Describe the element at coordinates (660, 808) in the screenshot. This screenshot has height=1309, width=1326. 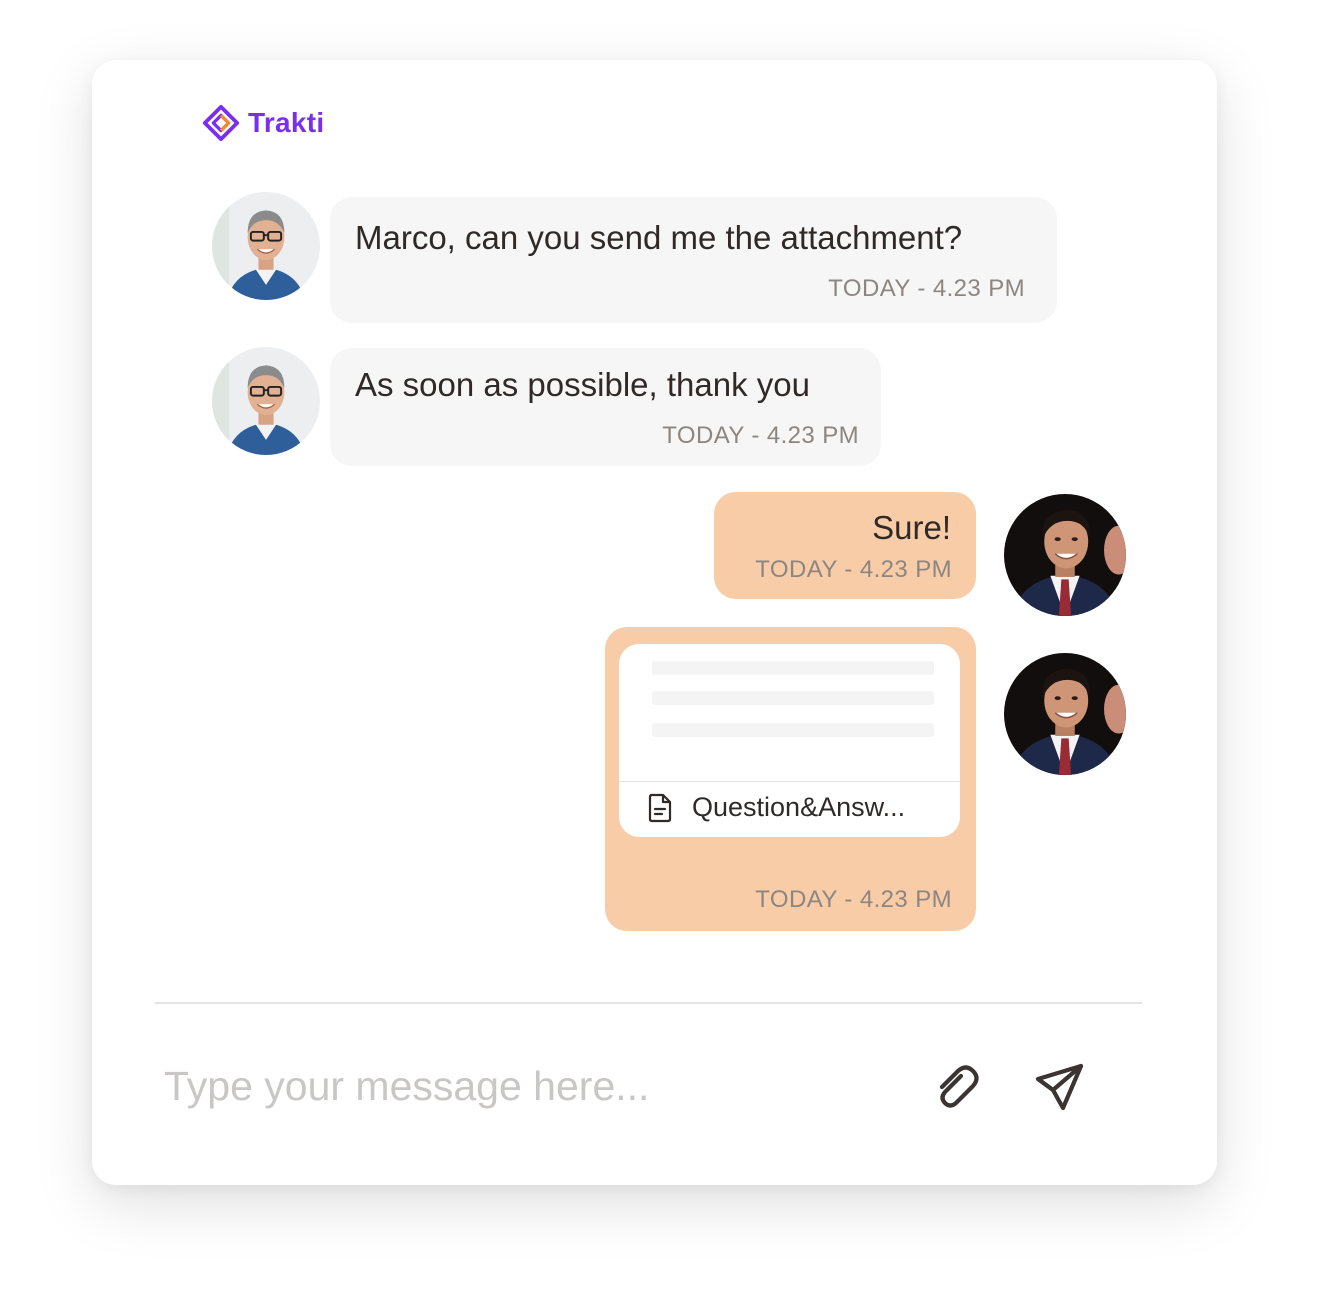
I see `document-icon` at that location.